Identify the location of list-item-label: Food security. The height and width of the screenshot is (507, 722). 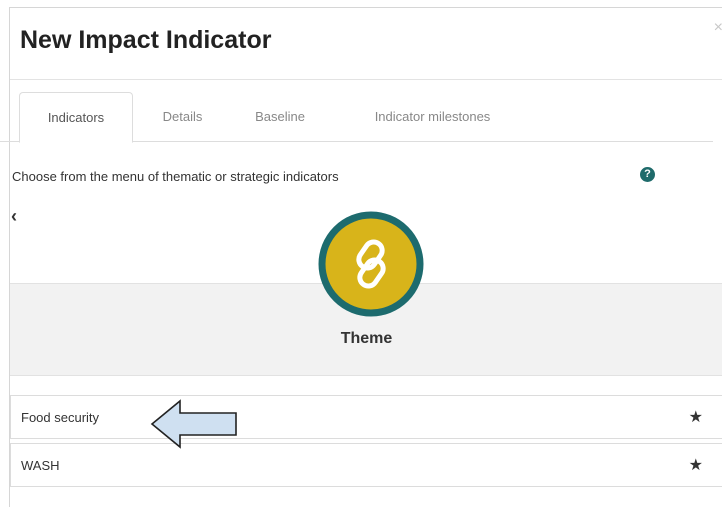
(60, 417).